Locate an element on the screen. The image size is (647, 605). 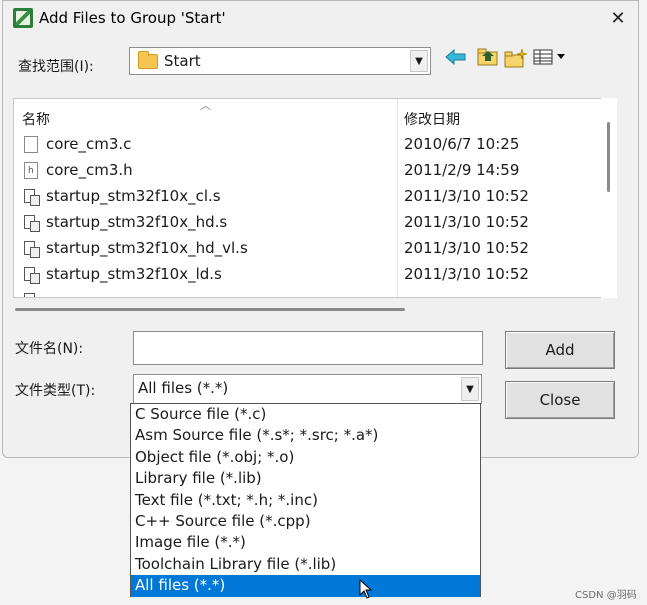
file-row: core_cm3.h 2011/2/9 14:59 is located at coordinates (304, 171).